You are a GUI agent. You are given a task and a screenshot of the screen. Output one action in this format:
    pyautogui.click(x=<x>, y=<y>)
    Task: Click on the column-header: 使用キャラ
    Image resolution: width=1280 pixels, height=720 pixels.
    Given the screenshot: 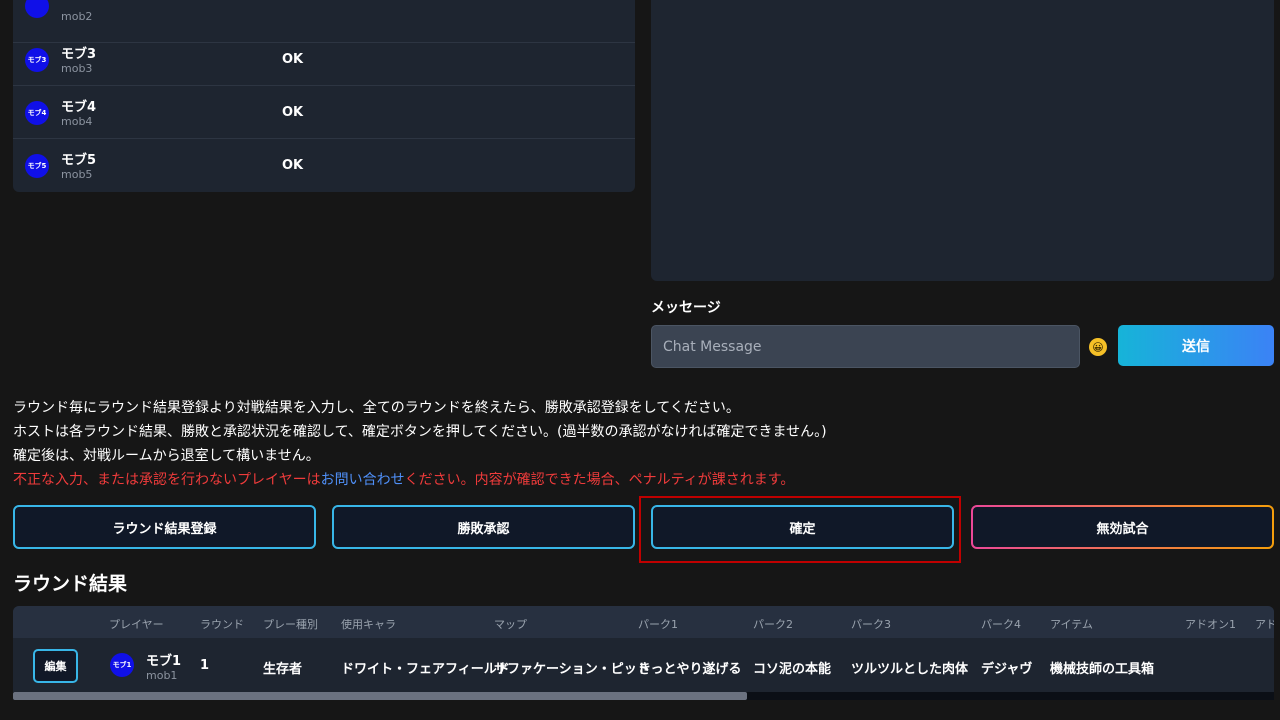 What is the action you would take?
    pyautogui.click(x=368, y=624)
    